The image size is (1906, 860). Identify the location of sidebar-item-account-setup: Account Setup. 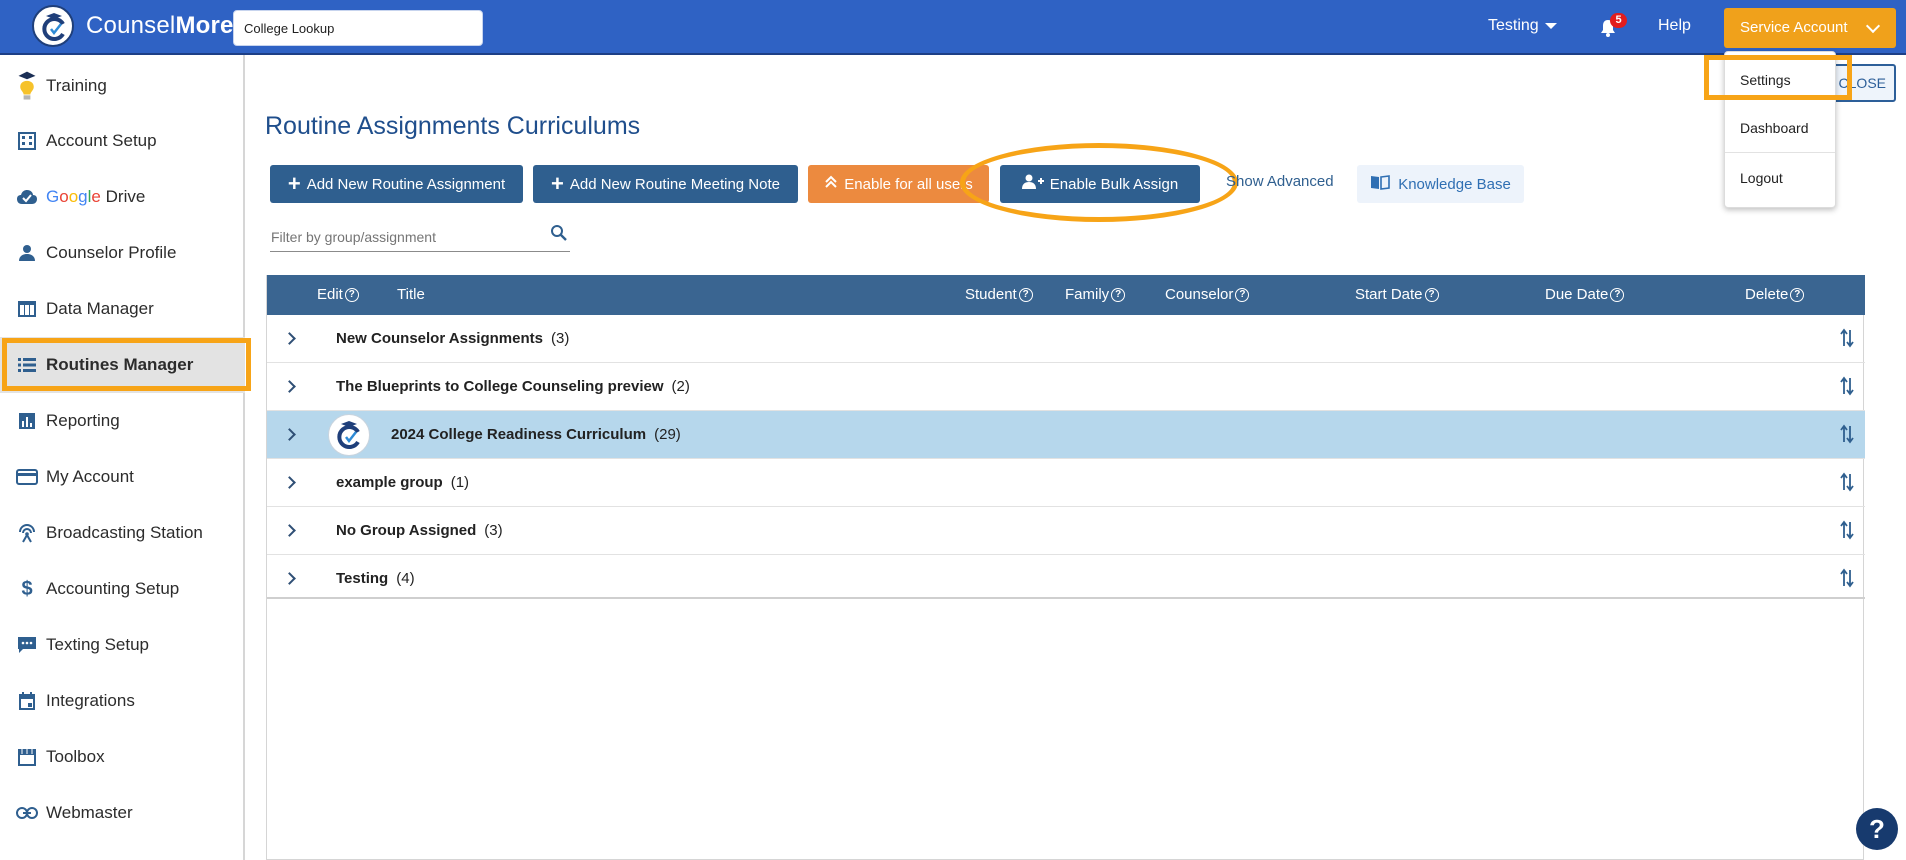
(122, 141).